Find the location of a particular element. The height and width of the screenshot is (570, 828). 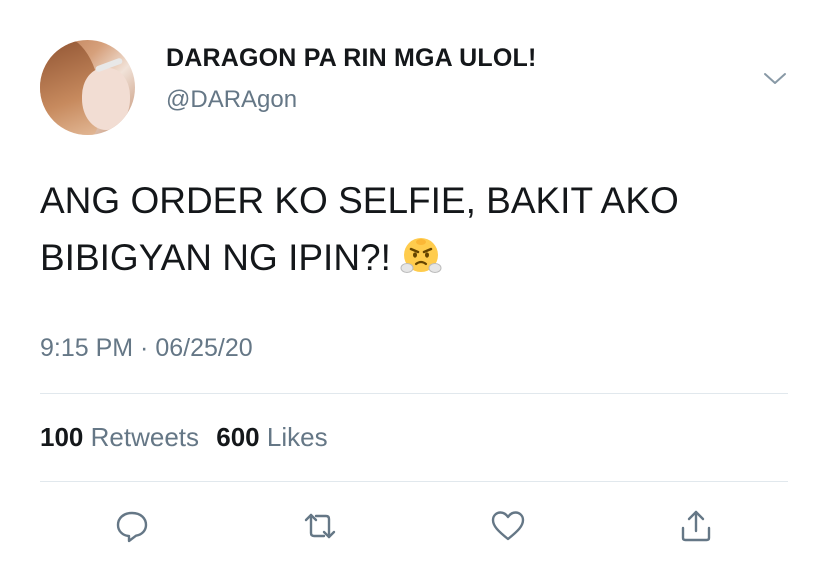

likes-label: Likes is located at coordinates (297, 437).